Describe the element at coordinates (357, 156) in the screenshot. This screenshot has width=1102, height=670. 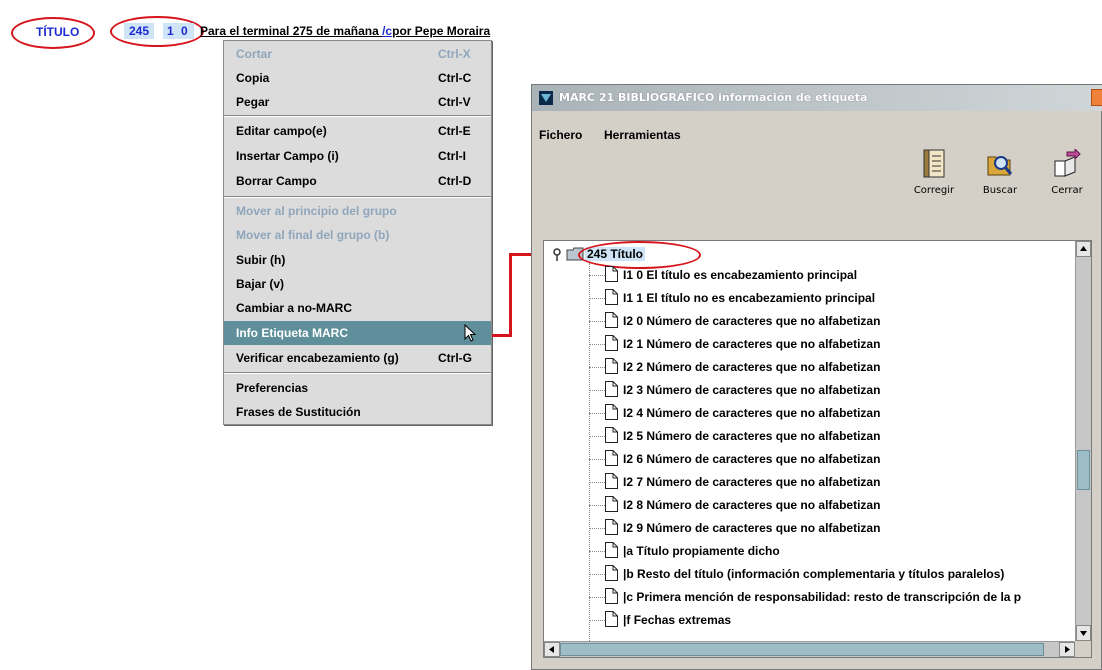
I see `menu-item-insert-field: Insertar Campo (i) Ctrl-I` at that location.